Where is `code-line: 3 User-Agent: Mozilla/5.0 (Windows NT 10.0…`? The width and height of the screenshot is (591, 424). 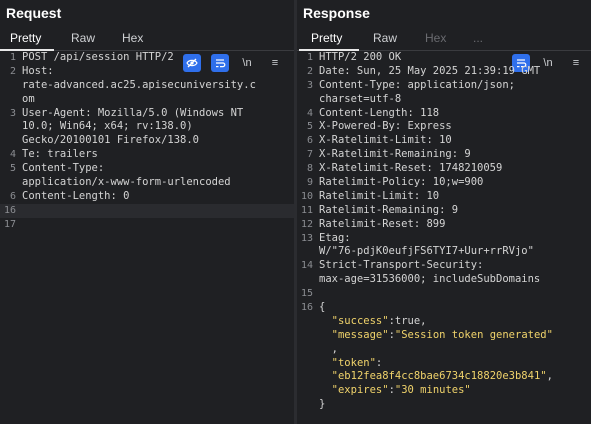
code-line: 3 User-Agent: Mozilla/5.0 (Windows NT 10.0… is located at coordinates (147, 128).